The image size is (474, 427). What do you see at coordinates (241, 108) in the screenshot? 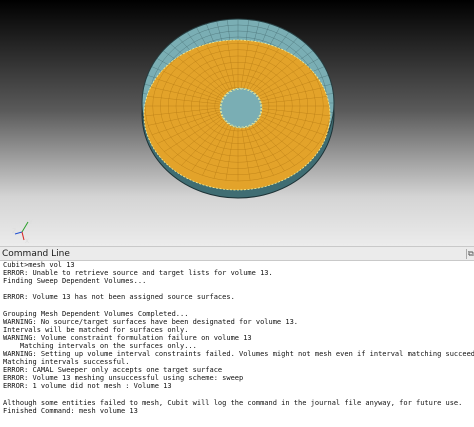
I see `center-hole-surface` at bounding box center [241, 108].